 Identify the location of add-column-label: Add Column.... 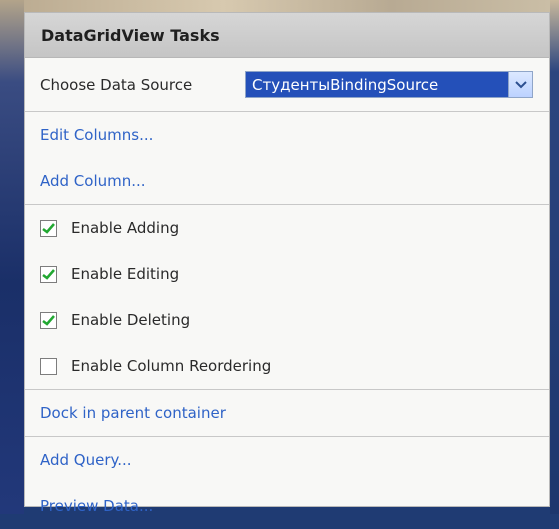
(93, 181).